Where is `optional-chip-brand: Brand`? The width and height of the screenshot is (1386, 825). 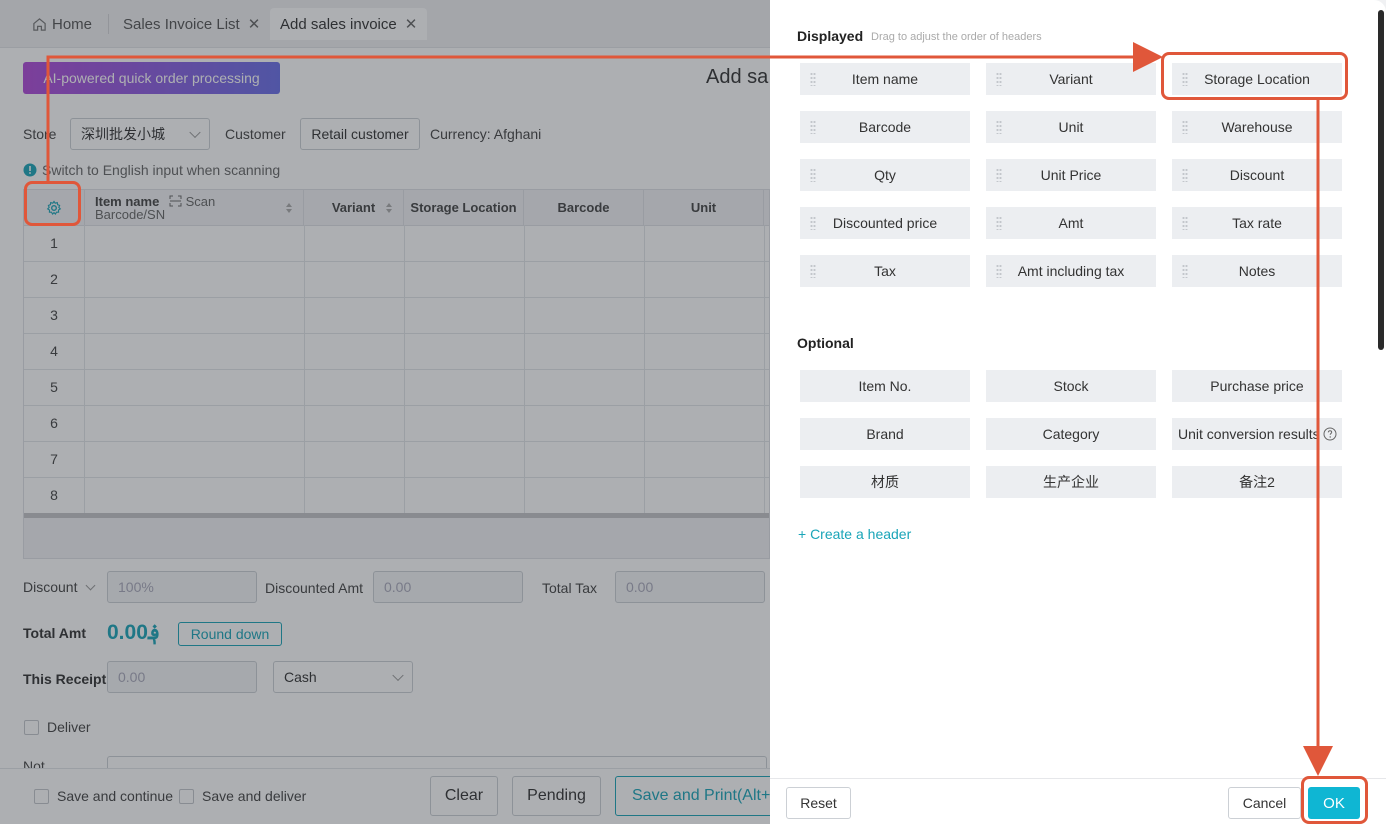 optional-chip-brand: Brand is located at coordinates (885, 434).